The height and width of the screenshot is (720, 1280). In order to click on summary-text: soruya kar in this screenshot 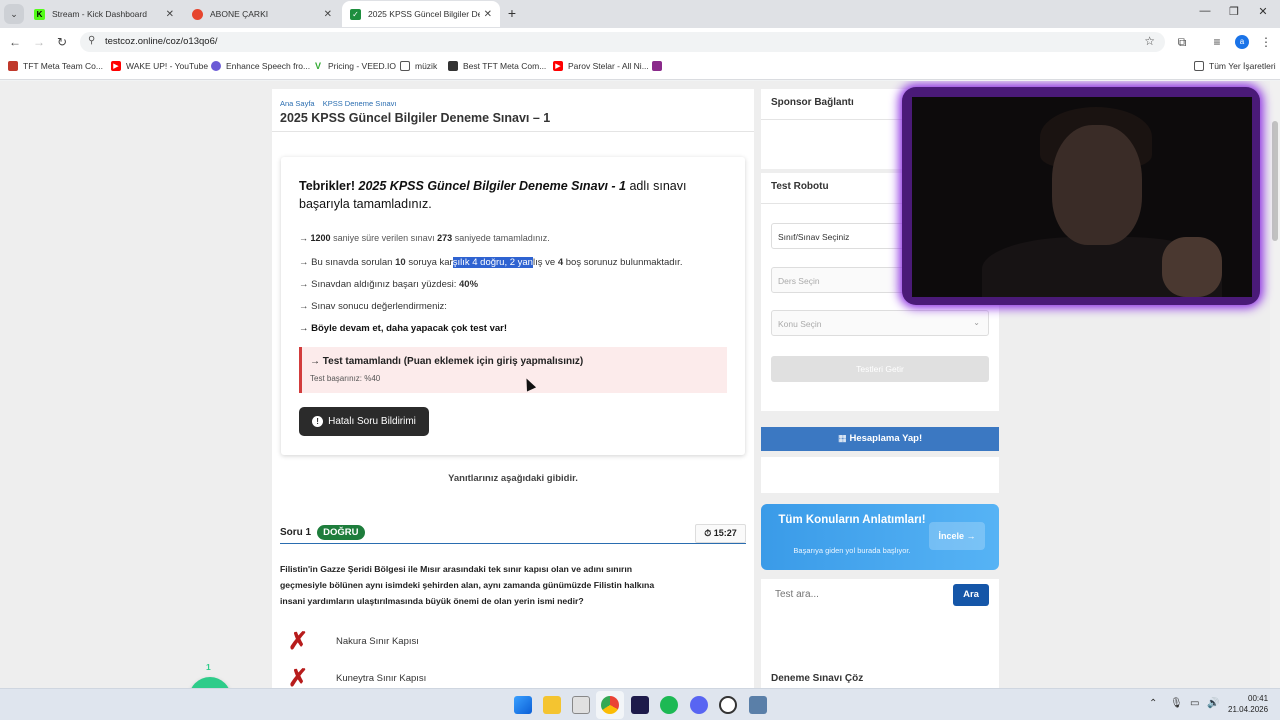, I will do `click(430, 262)`.